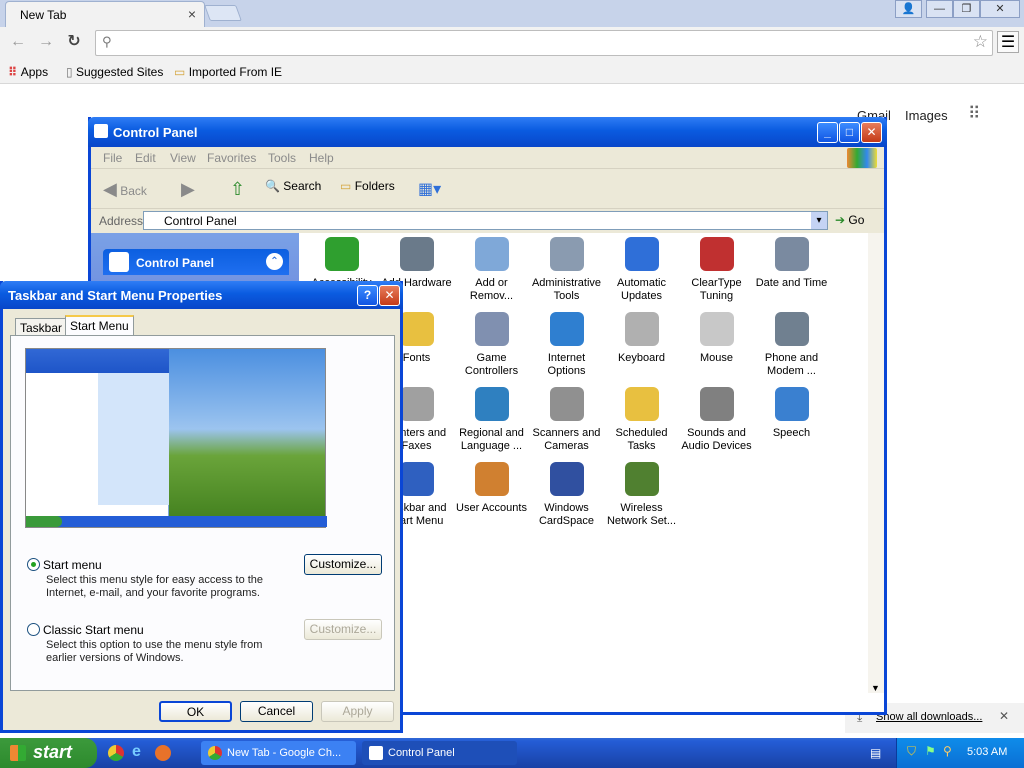 The image size is (1024, 768). Describe the element at coordinates (819, 220) in the screenshot. I see `address-dropdown-icon: ▾` at that location.